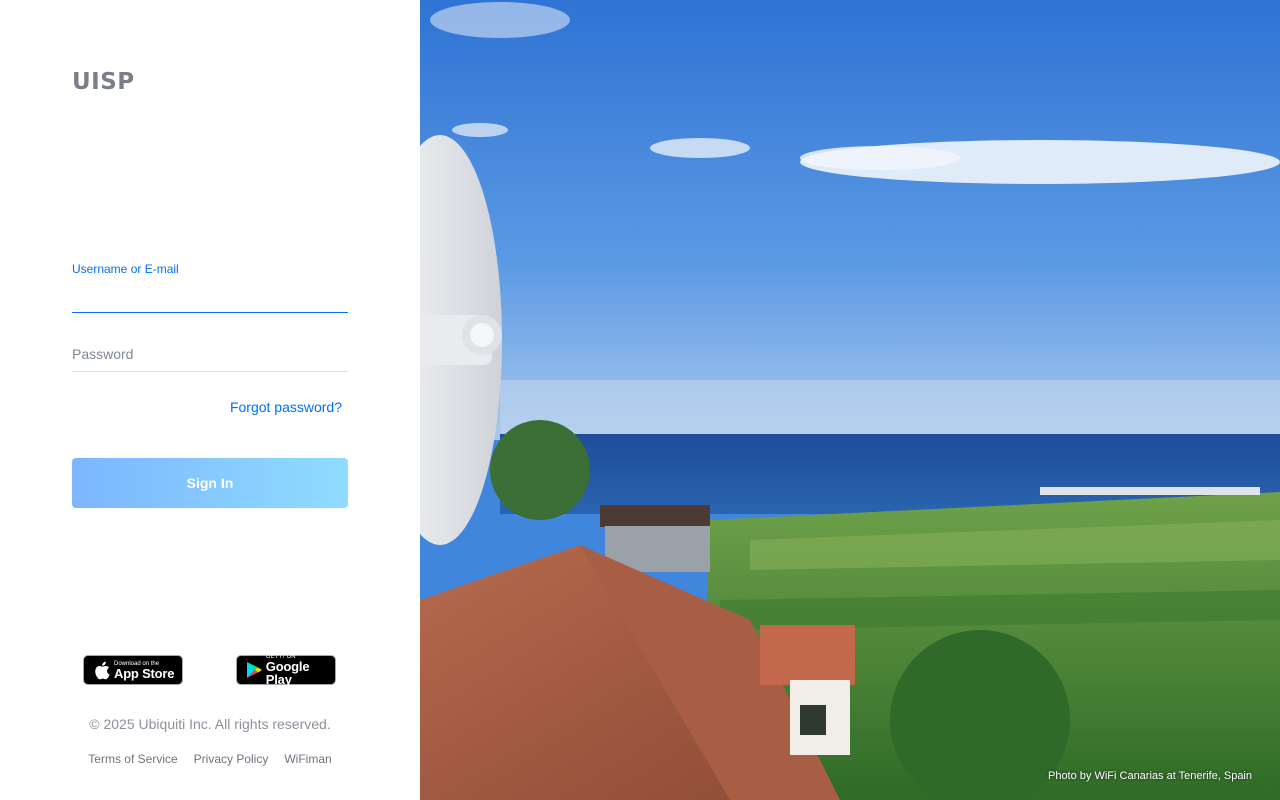 The height and width of the screenshot is (800, 1280). Describe the element at coordinates (210, 297) in the screenshot. I see `username-input` at that location.